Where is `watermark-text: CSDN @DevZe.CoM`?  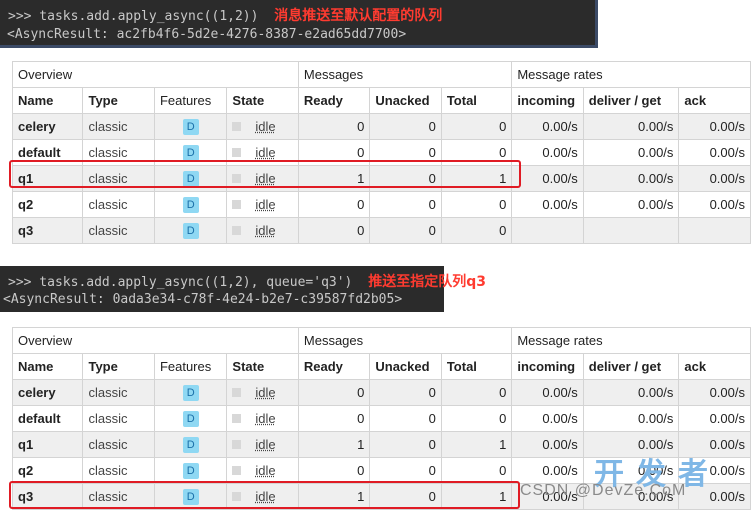
watermark-text: CSDN @DevZe.CoM is located at coordinates (603, 490).